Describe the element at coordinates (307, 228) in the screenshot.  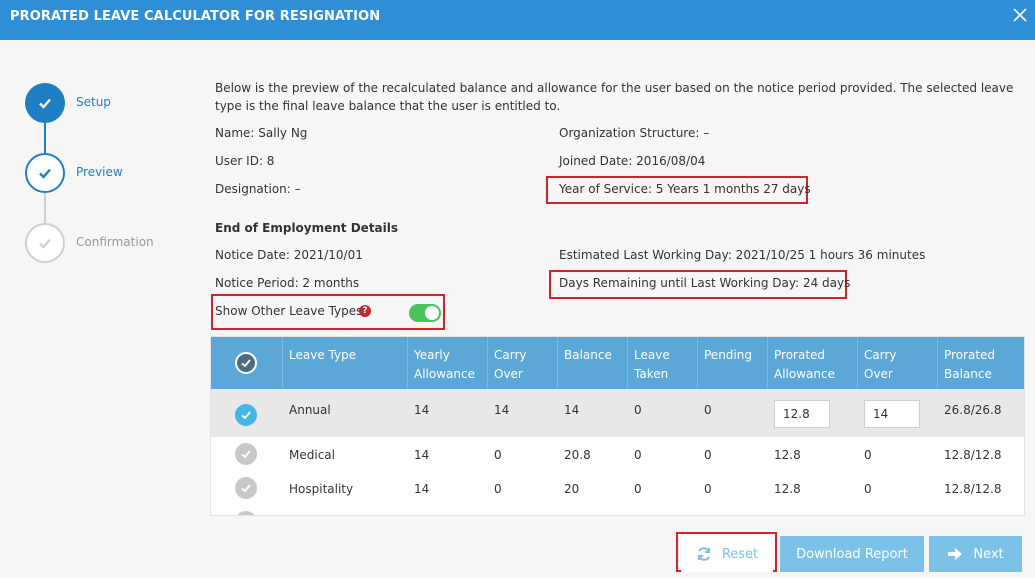
I see `employment-heading: End of Employment Details` at that location.